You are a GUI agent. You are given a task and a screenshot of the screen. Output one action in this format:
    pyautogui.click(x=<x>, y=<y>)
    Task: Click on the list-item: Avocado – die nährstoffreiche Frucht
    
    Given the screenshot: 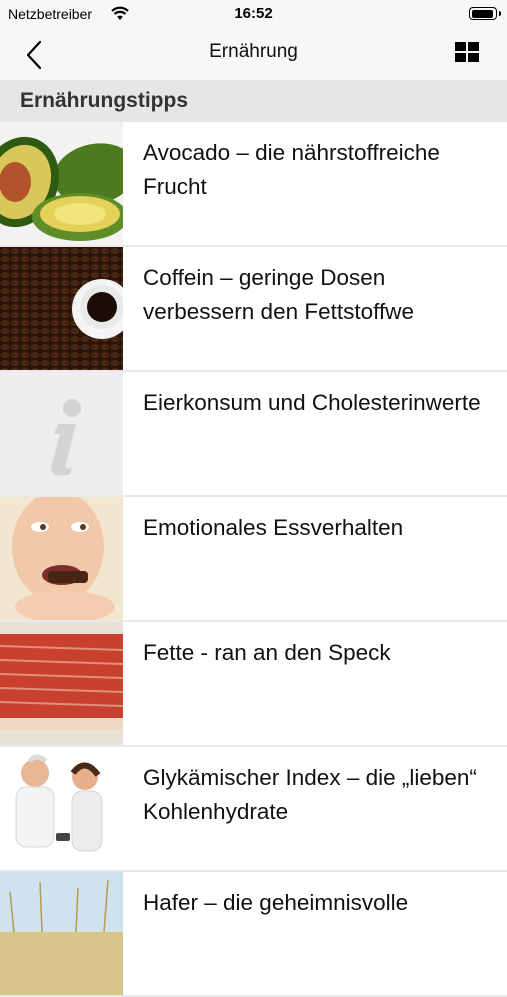 What is the action you would take?
    pyautogui.click(x=253, y=184)
    